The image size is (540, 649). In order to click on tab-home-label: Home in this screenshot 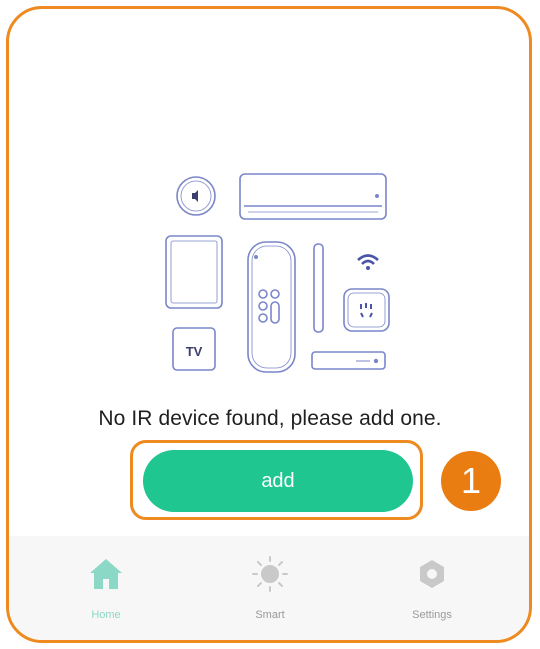, I will do `click(106, 615)`.